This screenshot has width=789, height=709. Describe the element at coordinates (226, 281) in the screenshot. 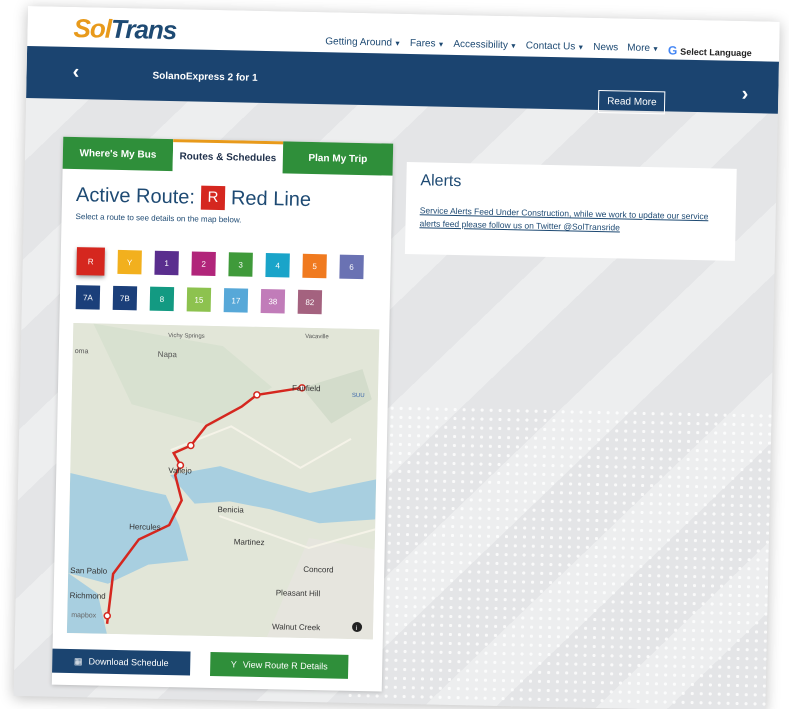

I see `route-selector: R Y 1 2 3 4 5 6 7A 7B 8 15 17 38 82` at that location.